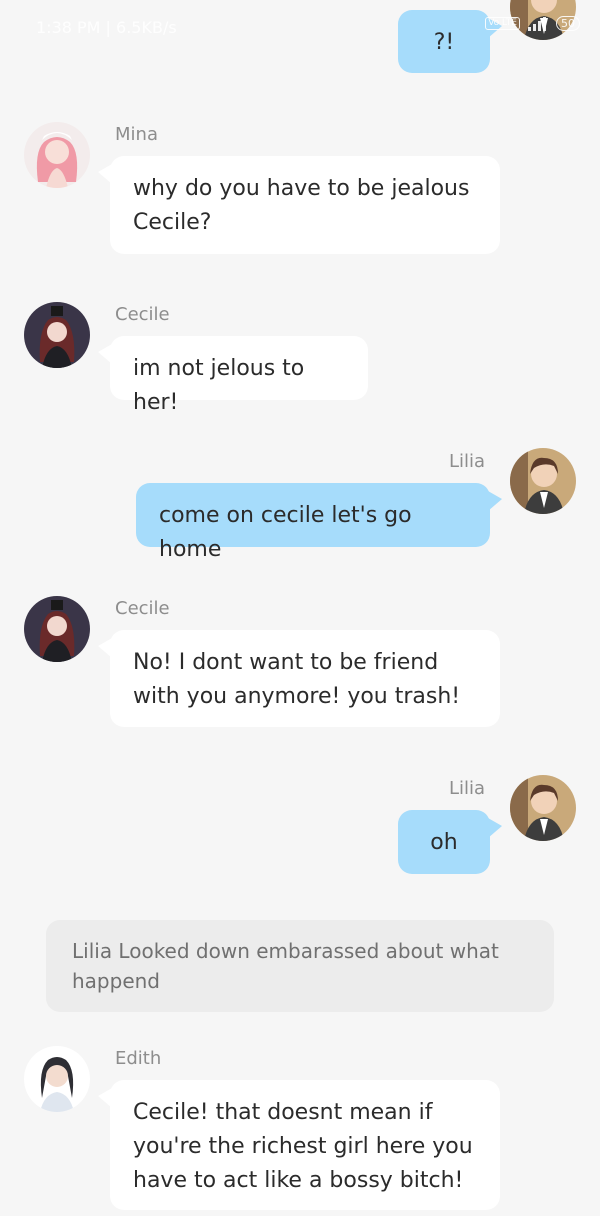  I want to click on edith-avatar, so click(57, 1079).